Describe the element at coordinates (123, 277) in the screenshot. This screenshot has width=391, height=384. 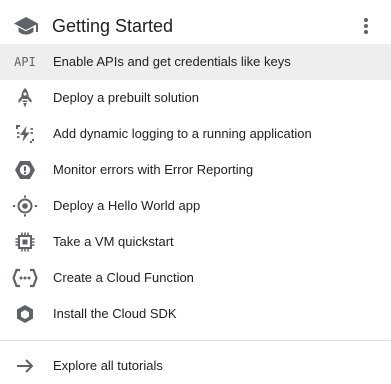
I see `list-item-label: Create a Cloud Function` at that location.